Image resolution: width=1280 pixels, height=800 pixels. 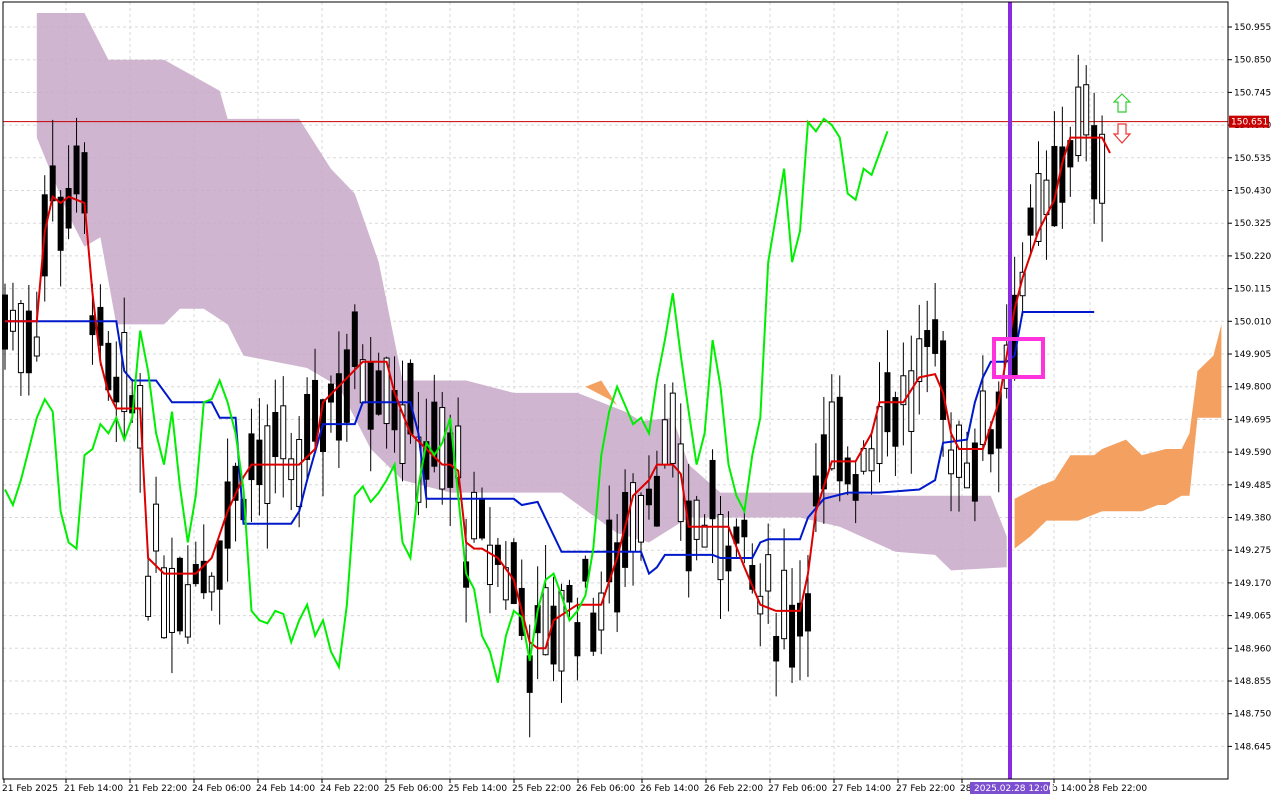 I want to click on y-tick-label: 149.485, so click(x=1252, y=486).